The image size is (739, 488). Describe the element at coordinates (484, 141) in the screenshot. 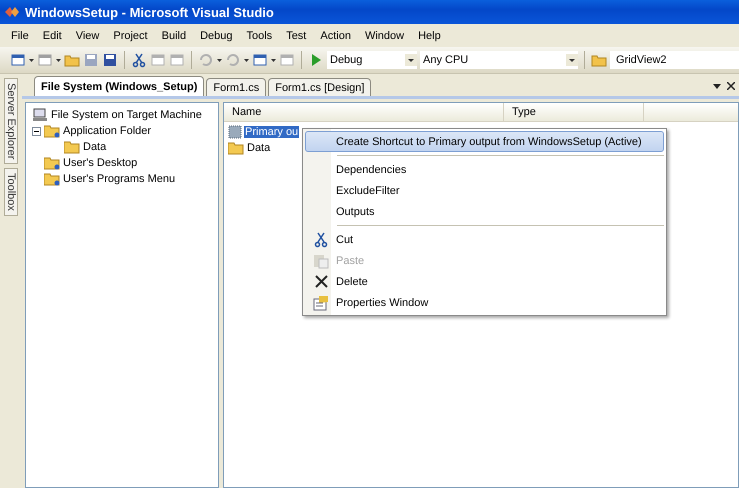

I see `context-menu-item: Create Shortcut to Primary output from WindowsSetup (Active)` at that location.